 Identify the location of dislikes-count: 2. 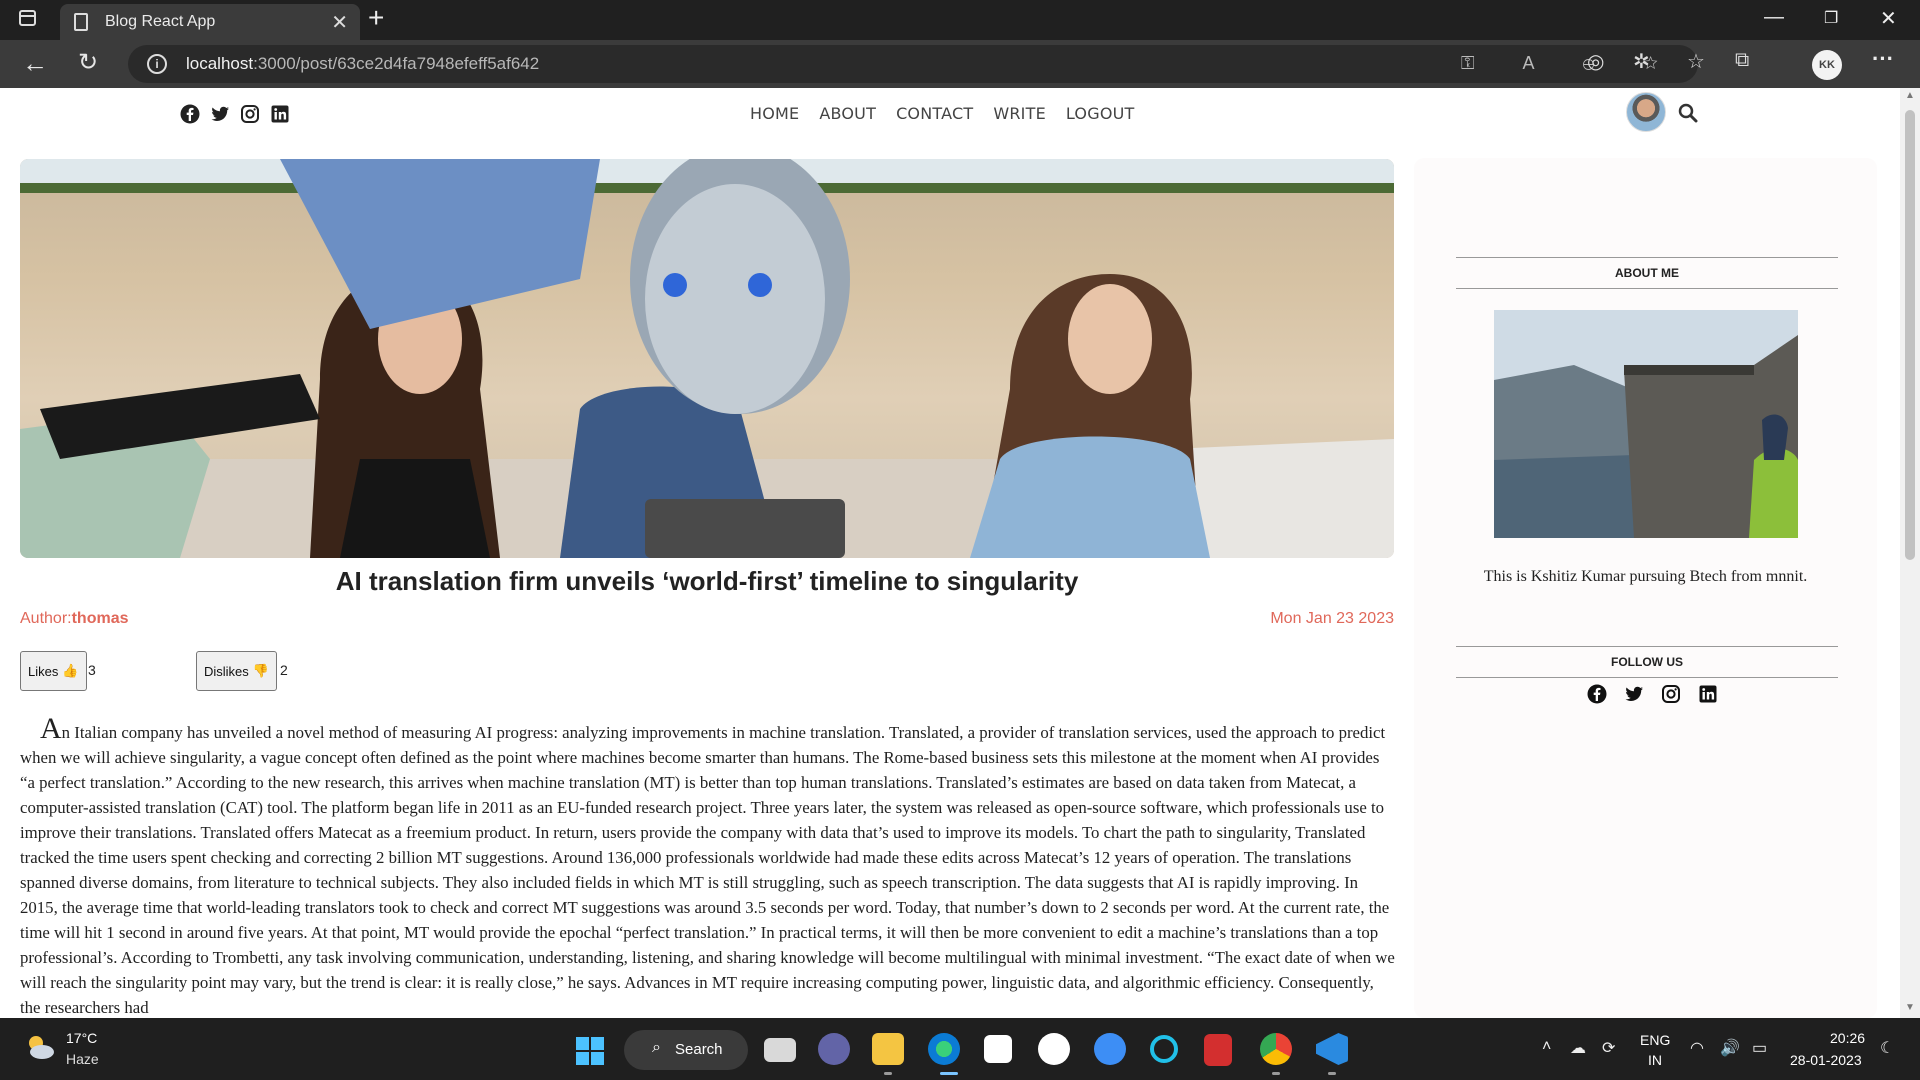
(284, 670).